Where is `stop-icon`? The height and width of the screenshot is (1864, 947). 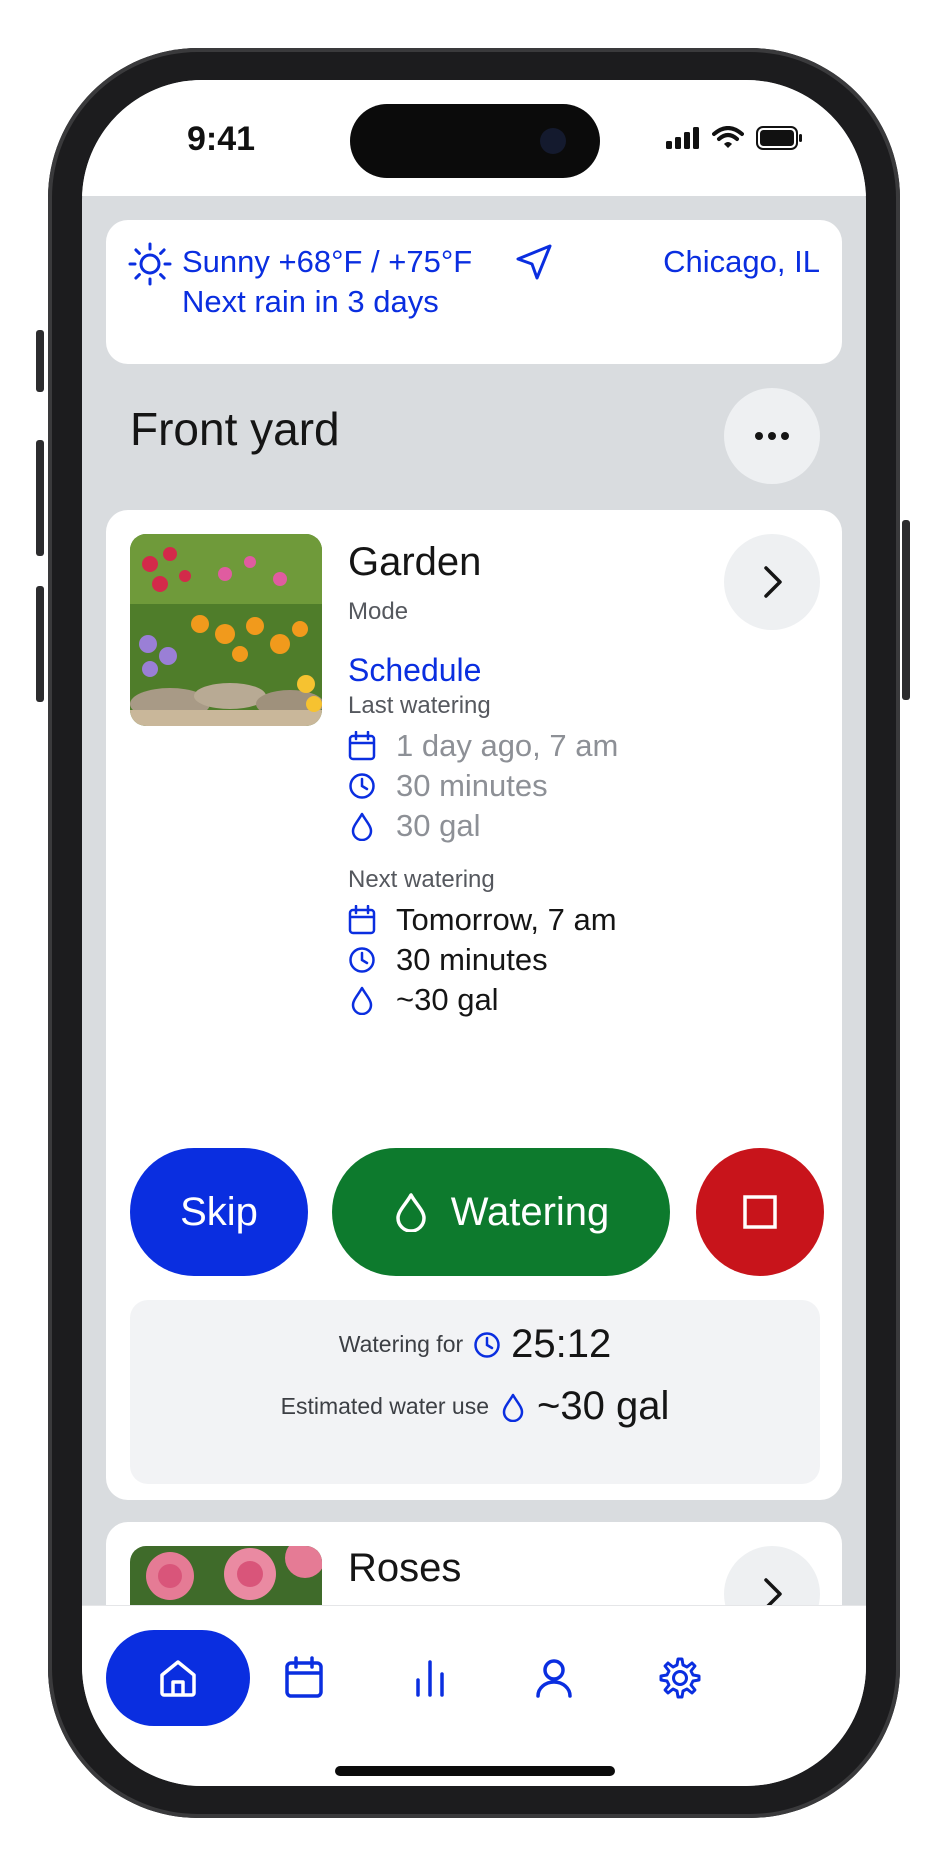 stop-icon is located at coordinates (760, 1212).